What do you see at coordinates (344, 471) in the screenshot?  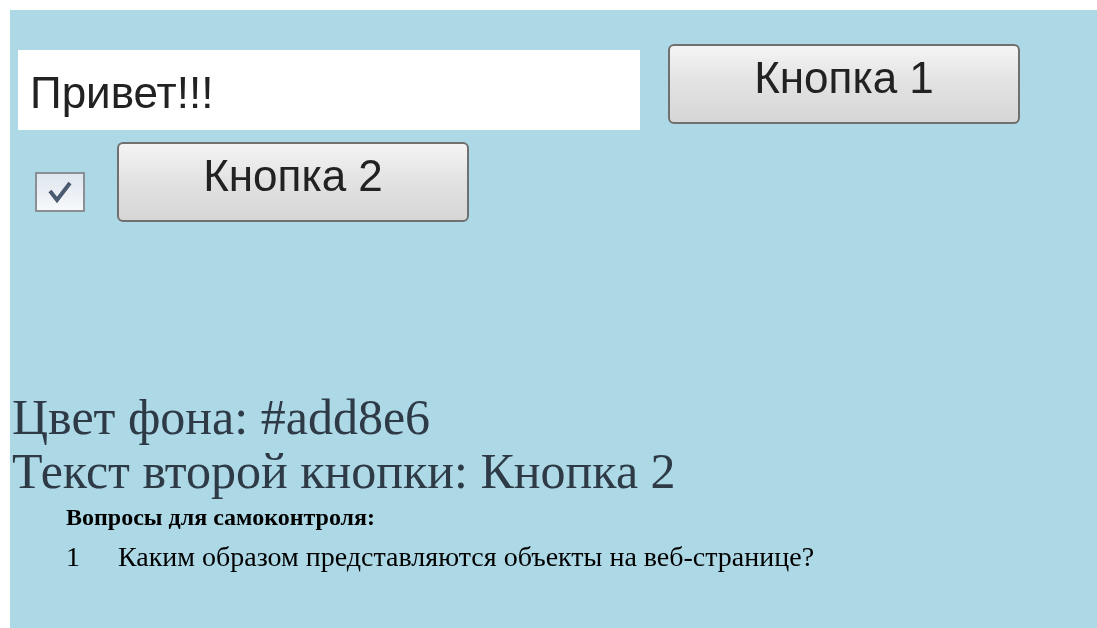 I see `output-text: Текст второй кнопки: Кнопка 2` at bounding box center [344, 471].